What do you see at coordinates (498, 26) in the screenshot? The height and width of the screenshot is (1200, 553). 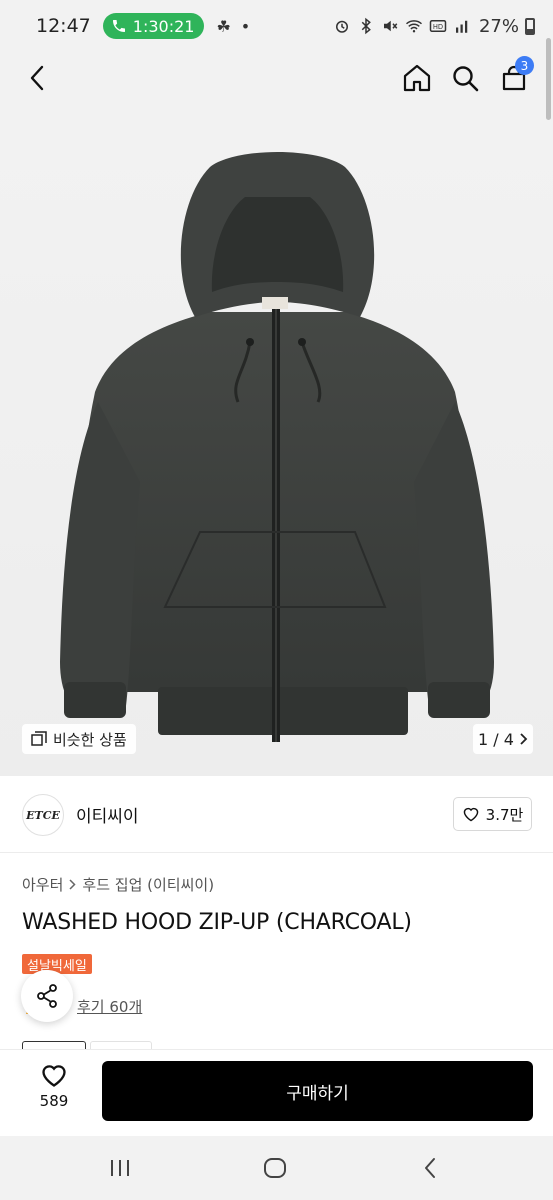 I see `battery-percent: 27%` at bounding box center [498, 26].